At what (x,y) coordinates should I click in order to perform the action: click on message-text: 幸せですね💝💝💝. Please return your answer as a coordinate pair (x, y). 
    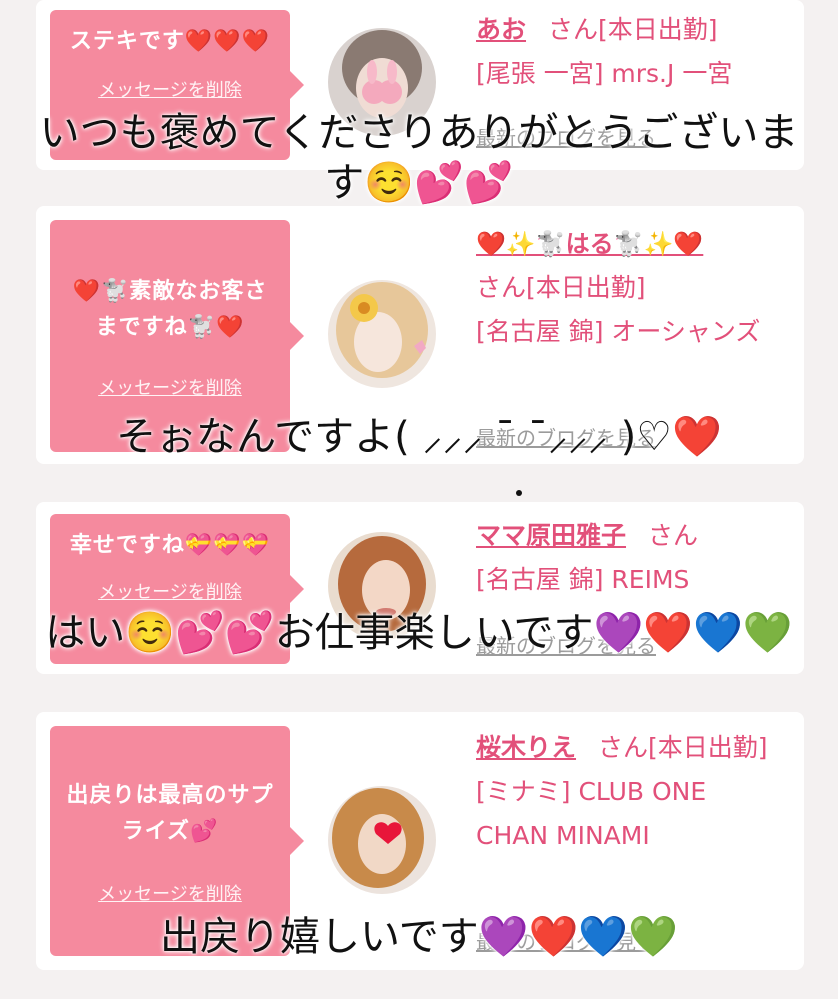
    Looking at the image, I should click on (170, 545).